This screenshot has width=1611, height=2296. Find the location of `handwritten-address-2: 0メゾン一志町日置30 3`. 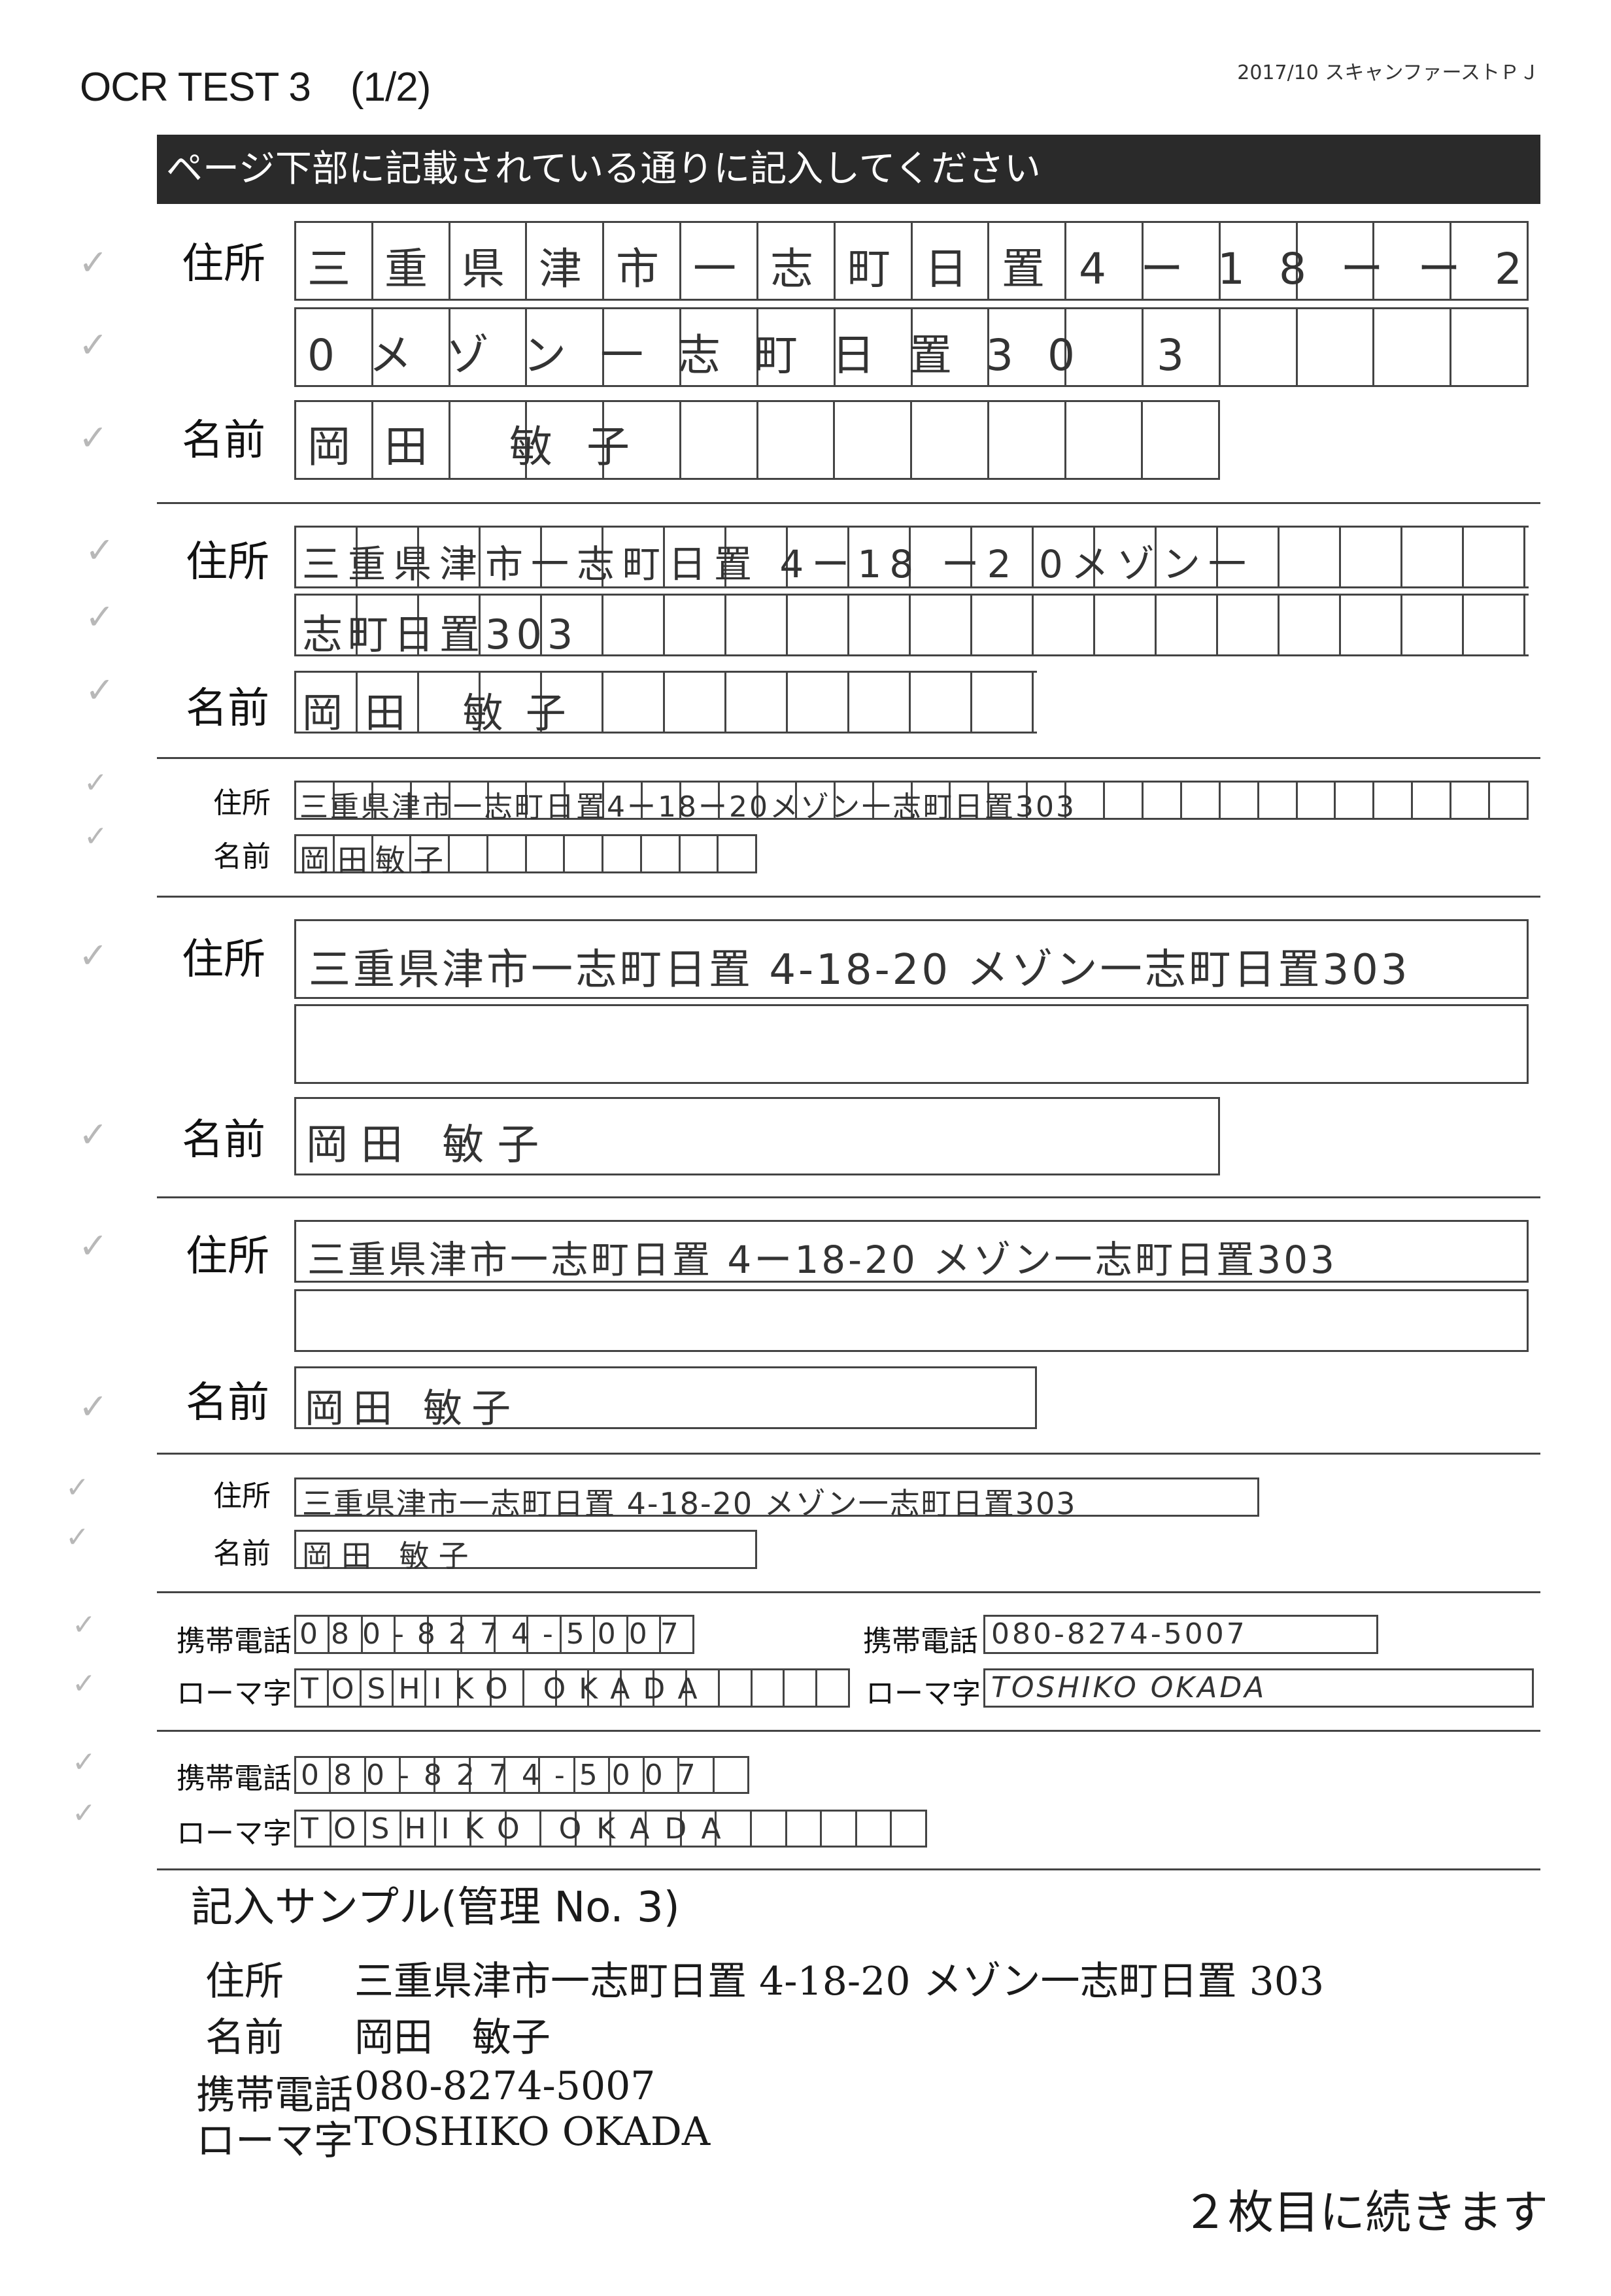

handwritten-address-2: 0メゾン一志町日置30 3 is located at coordinates (762, 355).